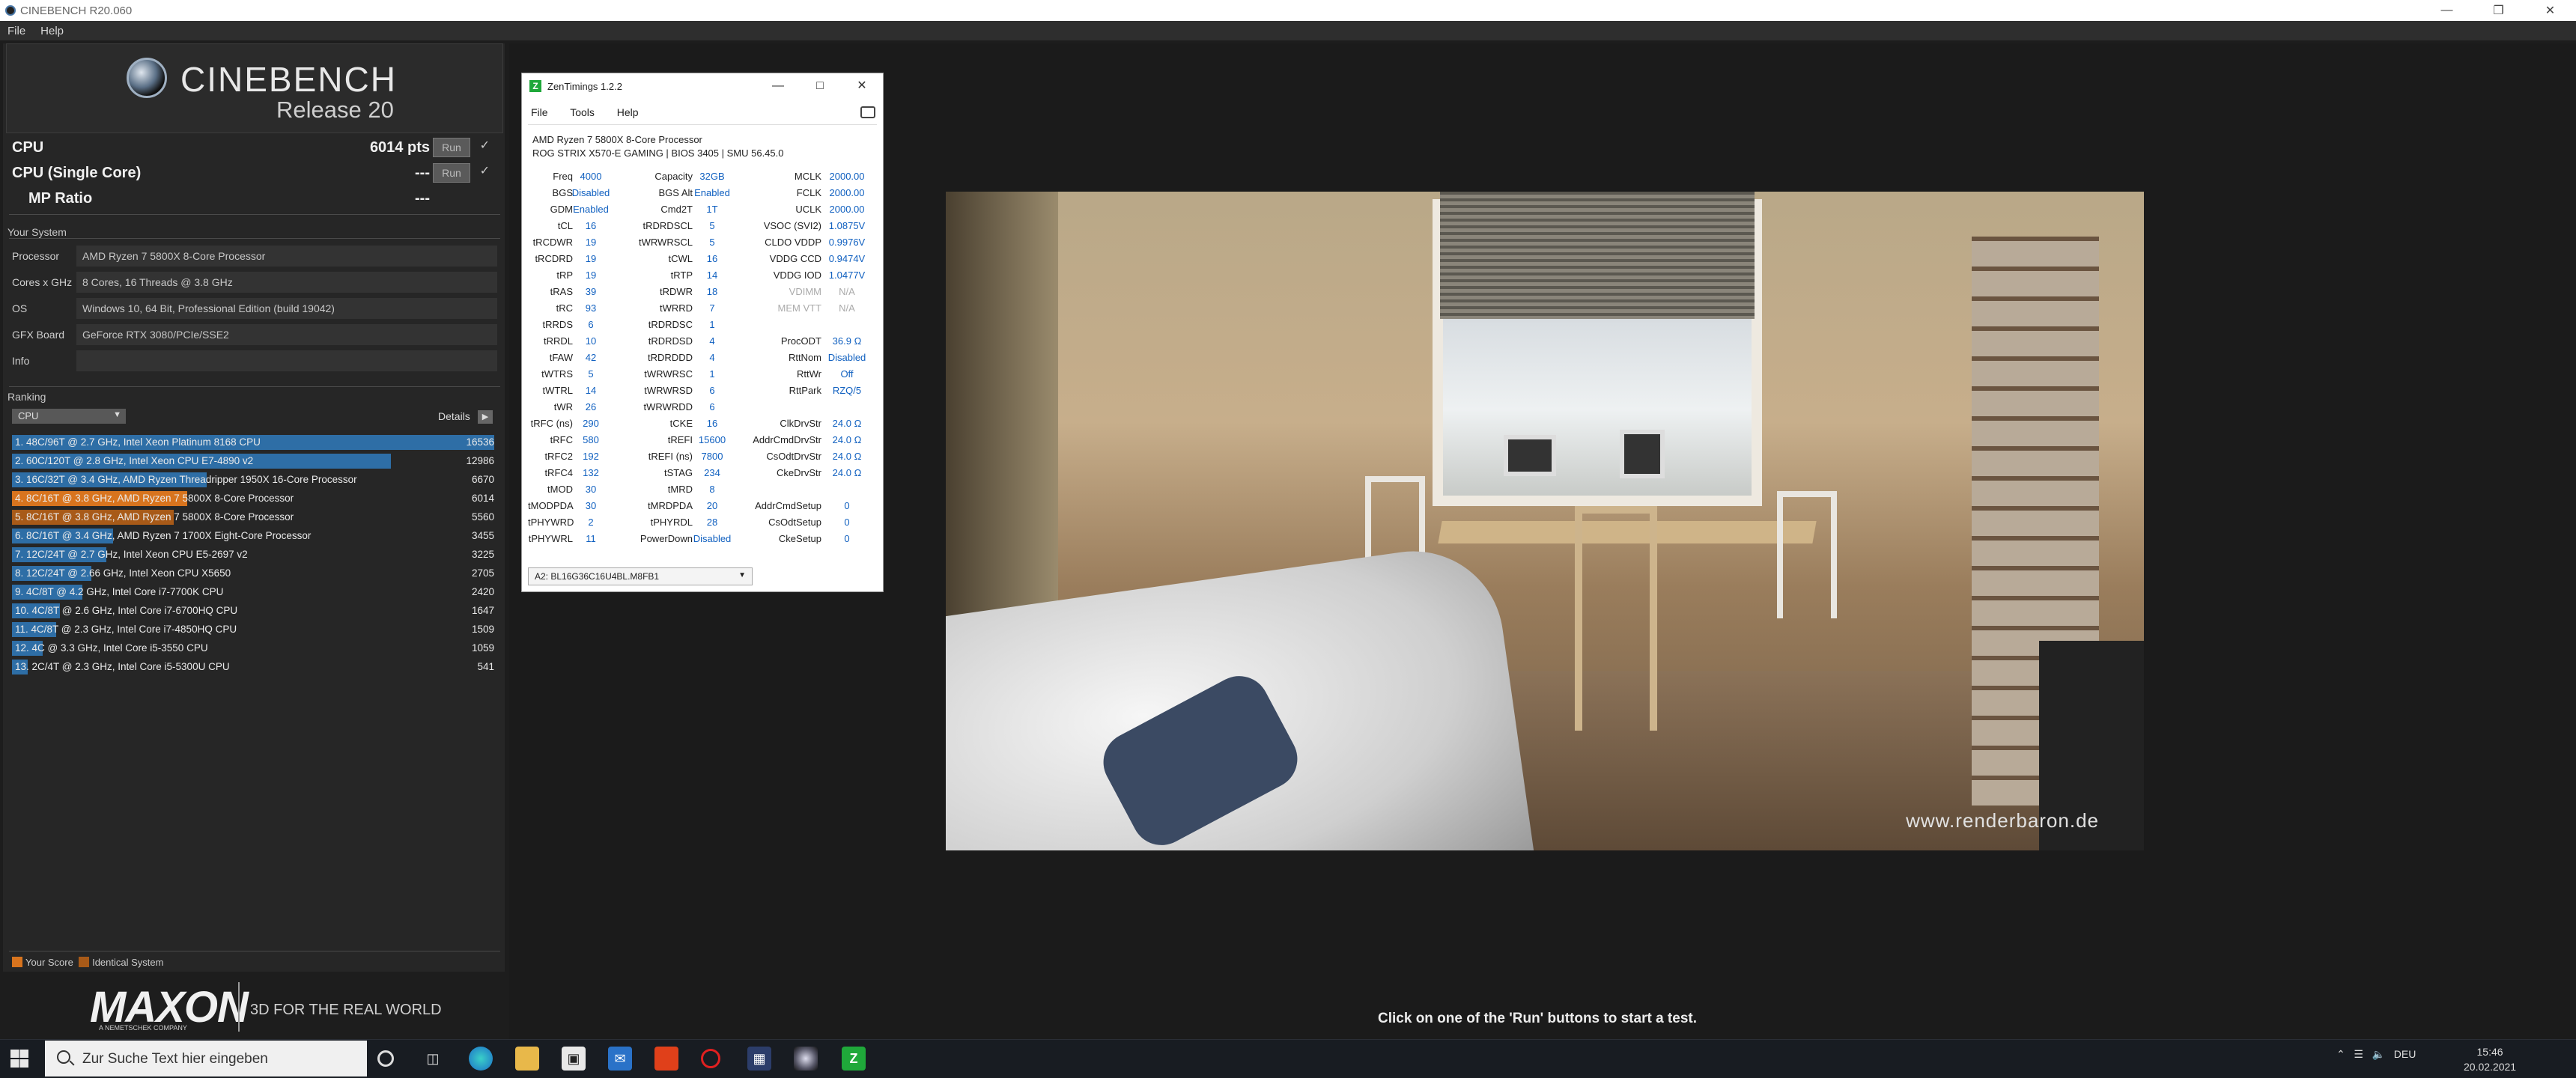 This screenshot has width=2576, height=1078. What do you see at coordinates (712, 291) in the screenshot?
I see `zt-param-value: 18` at bounding box center [712, 291].